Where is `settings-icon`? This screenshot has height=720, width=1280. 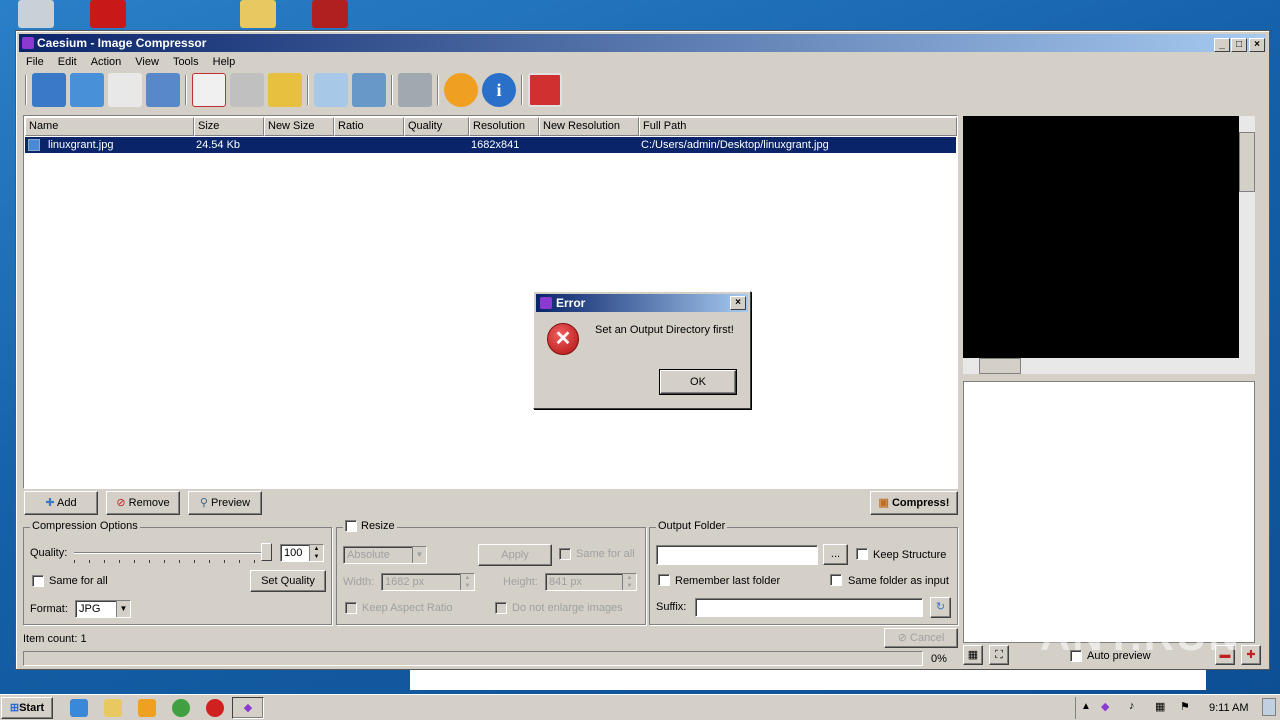 settings-icon is located at coordinates (415, 90).